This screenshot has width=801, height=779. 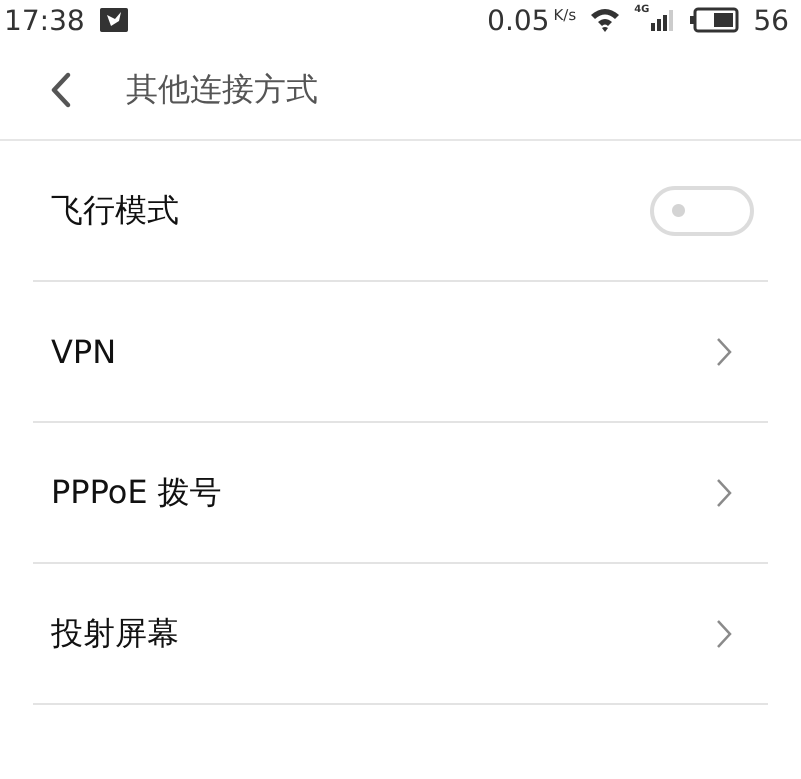 I want to click on battery-percent: 56, so click(x=771, y=20).